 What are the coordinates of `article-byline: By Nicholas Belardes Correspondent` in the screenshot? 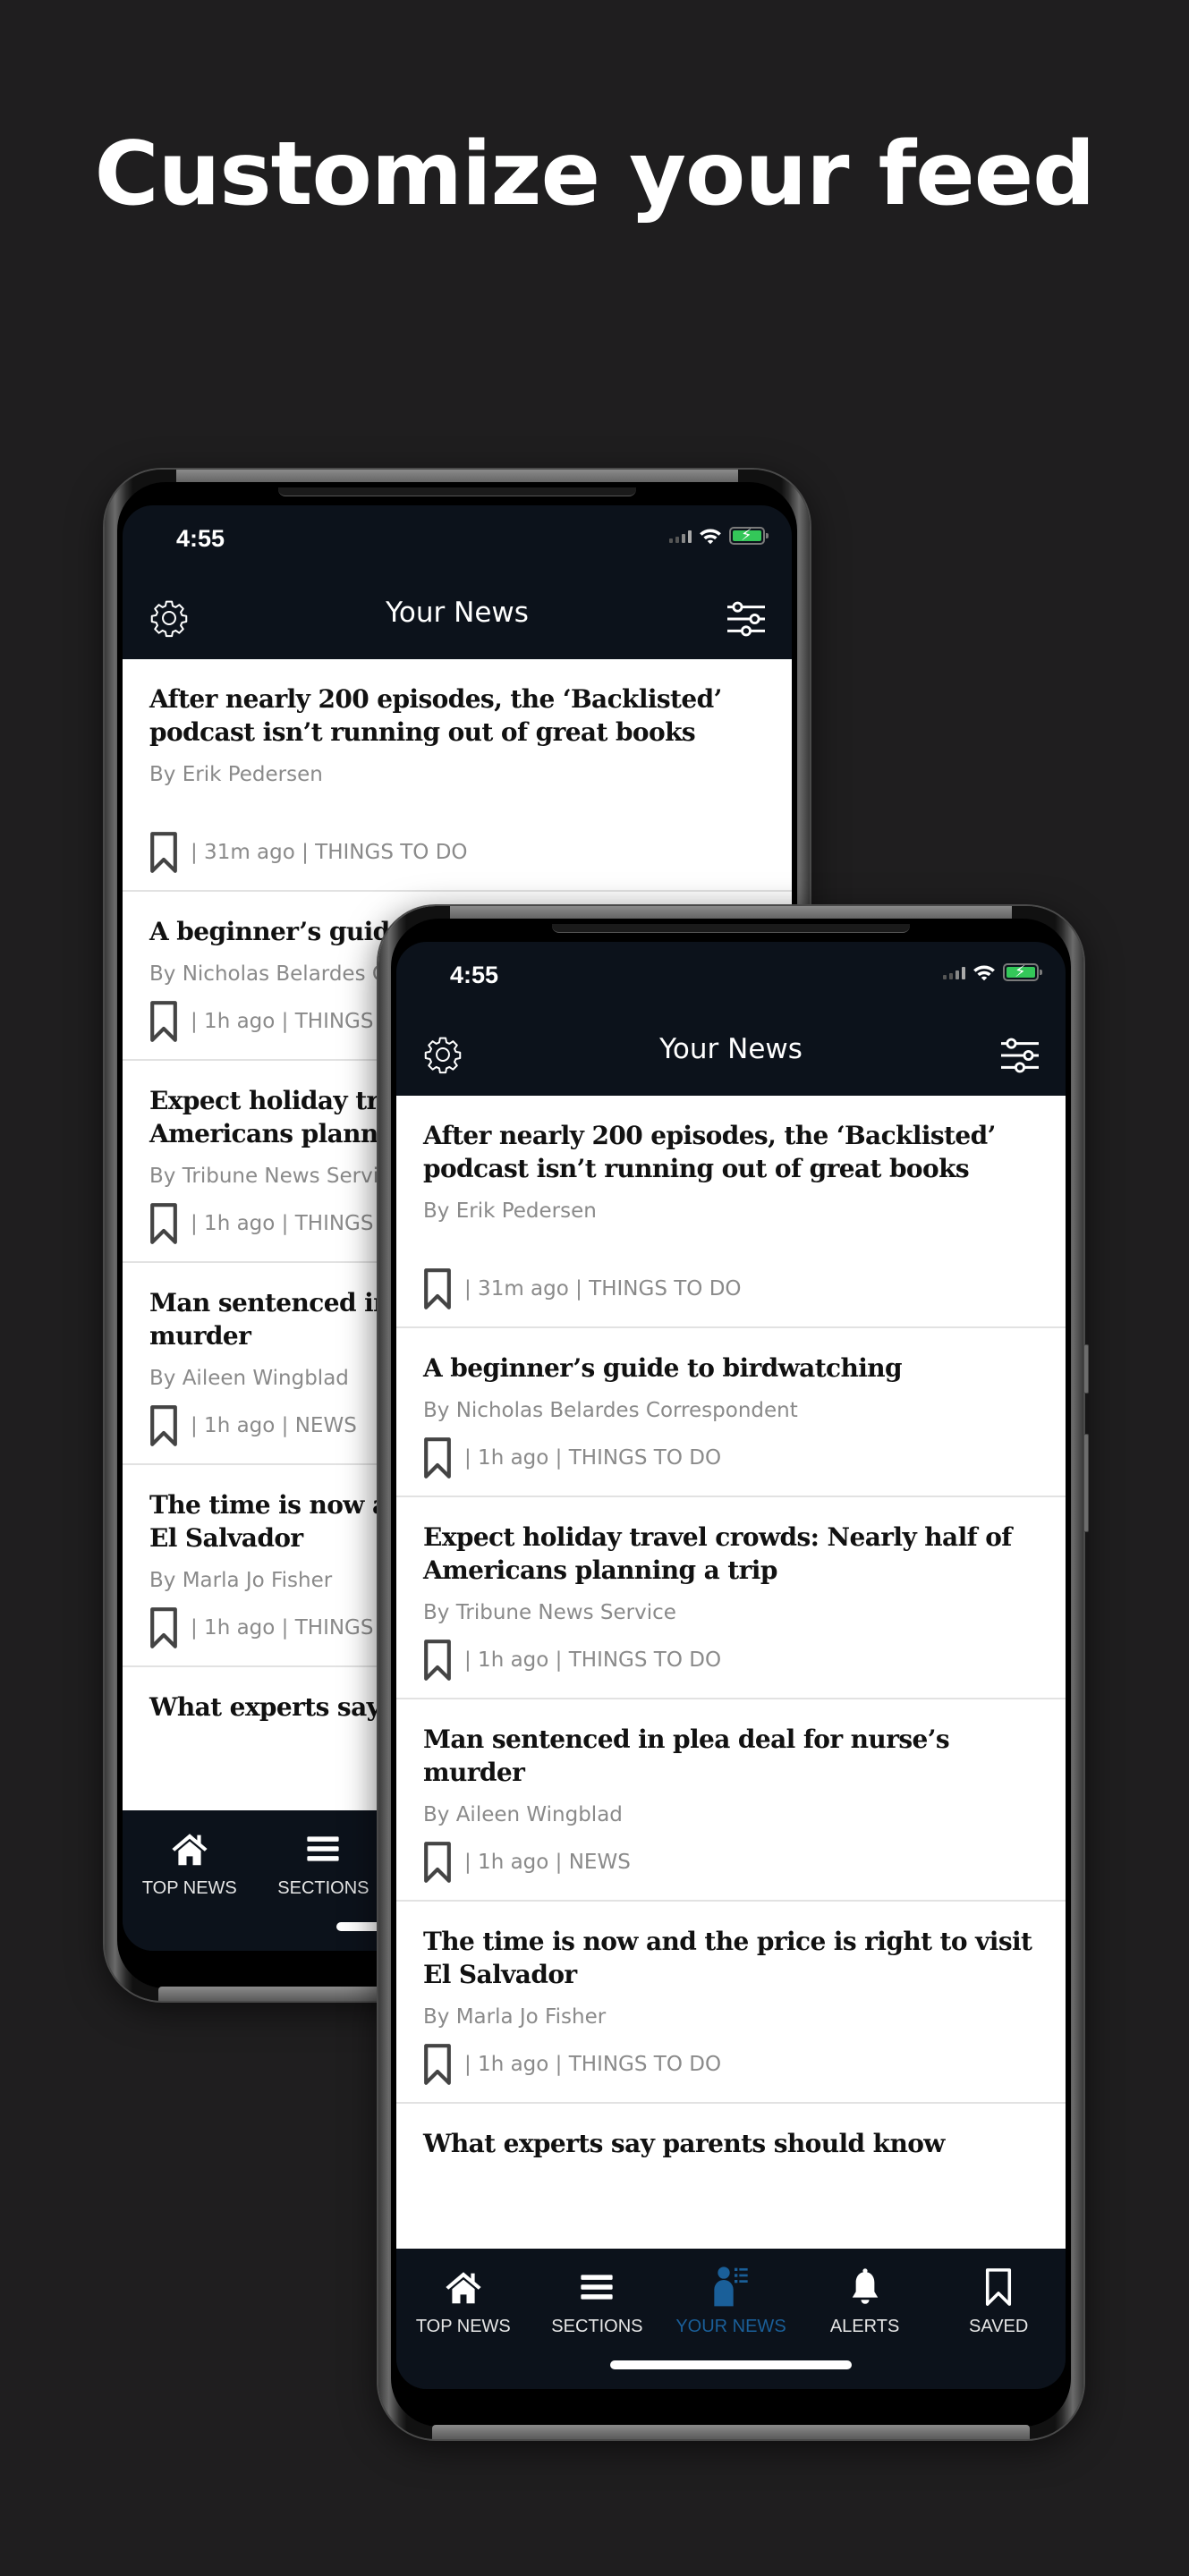 It's located at (610, 1410).